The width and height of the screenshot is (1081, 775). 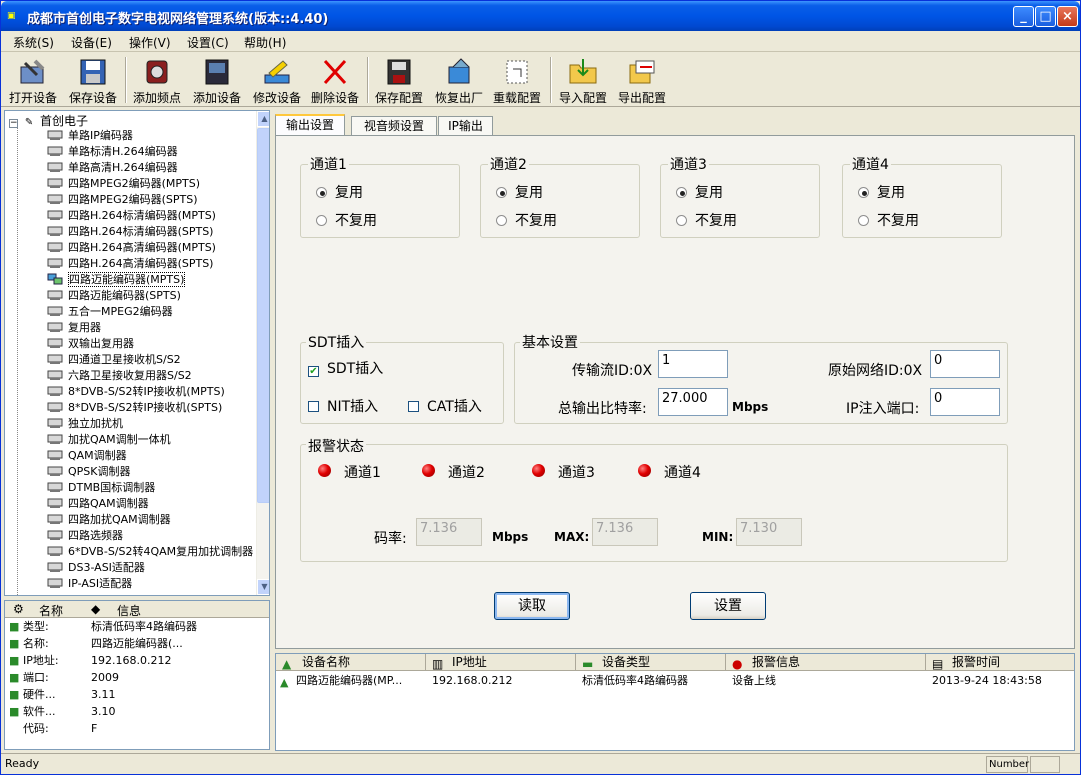 I want to click on tree-item: 8*DVB-S/S2转IP接收机(MPTS), so click(x=136, y=392).